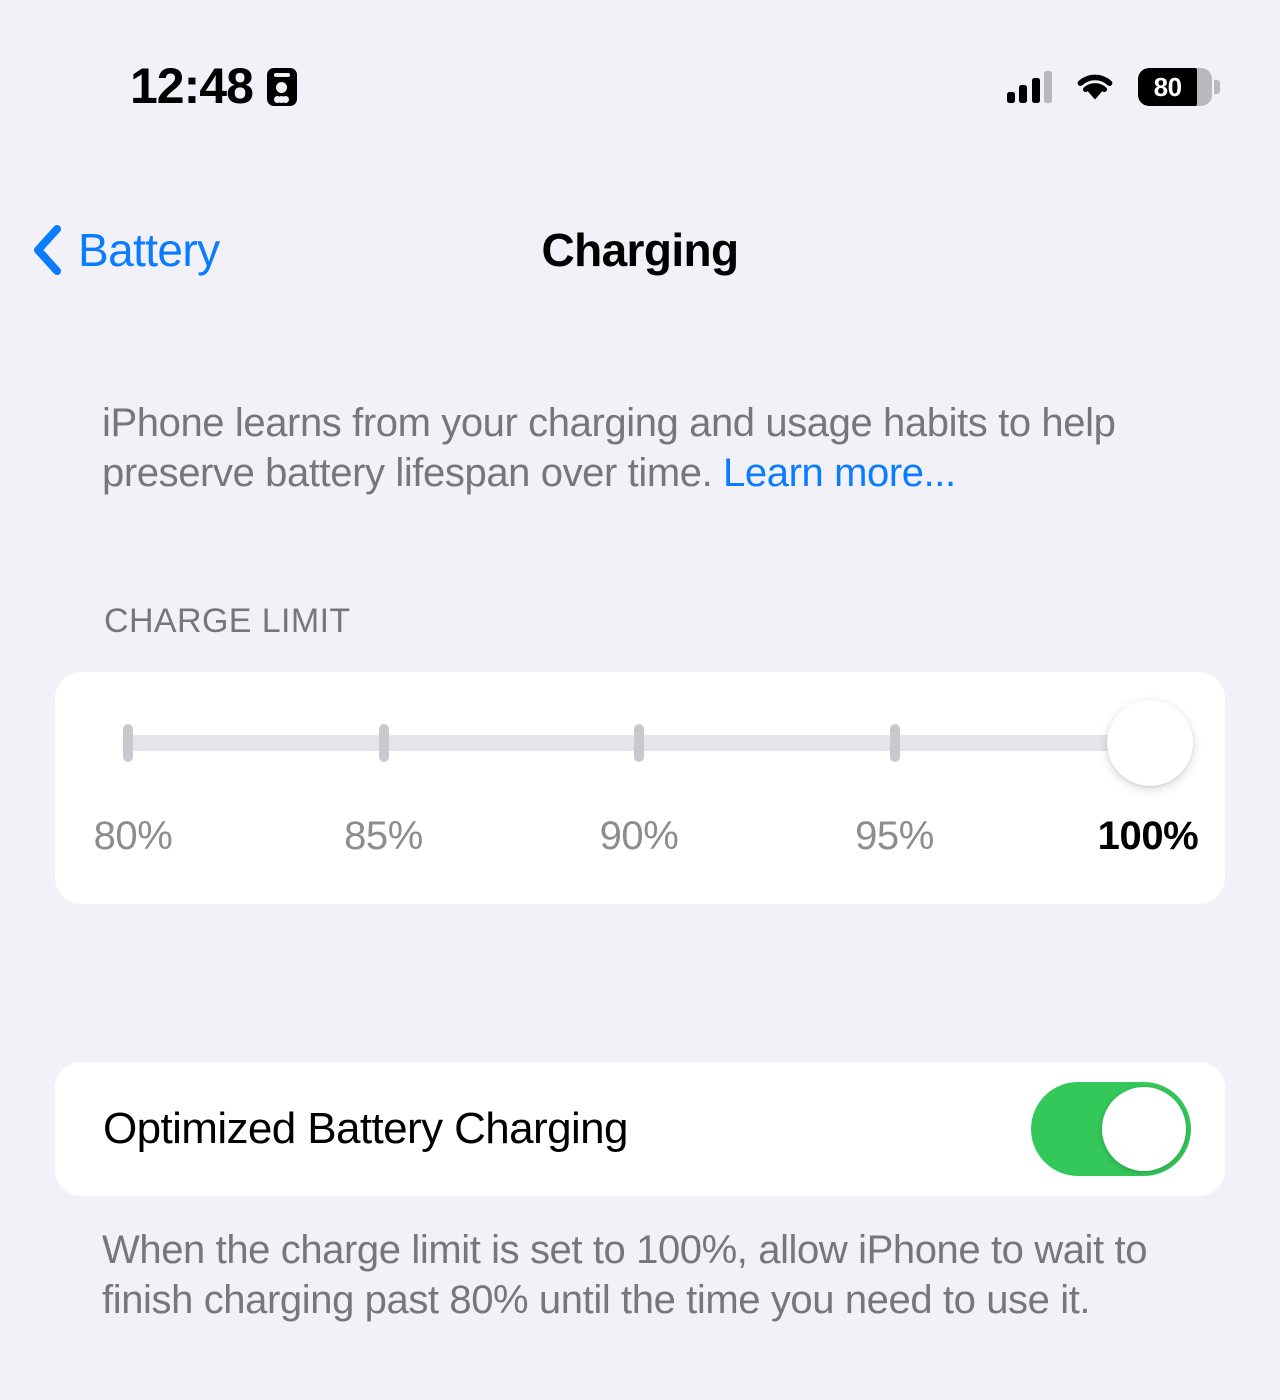 This screenshot has width=1280, height=1400. Describe the element at coordinates (640, 90) in the screenshot. I see `status-bar: 12:48 80` at that location.